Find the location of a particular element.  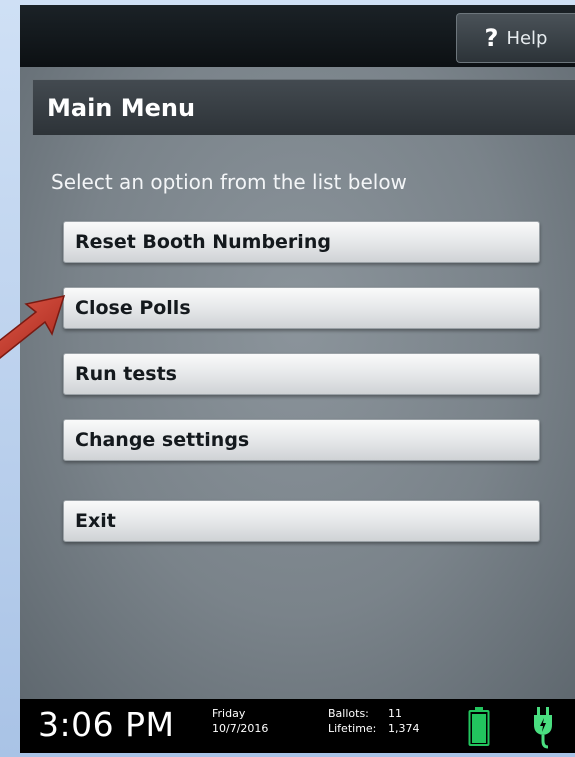

page-title: Main Menu is located at coordinates (121, 107).